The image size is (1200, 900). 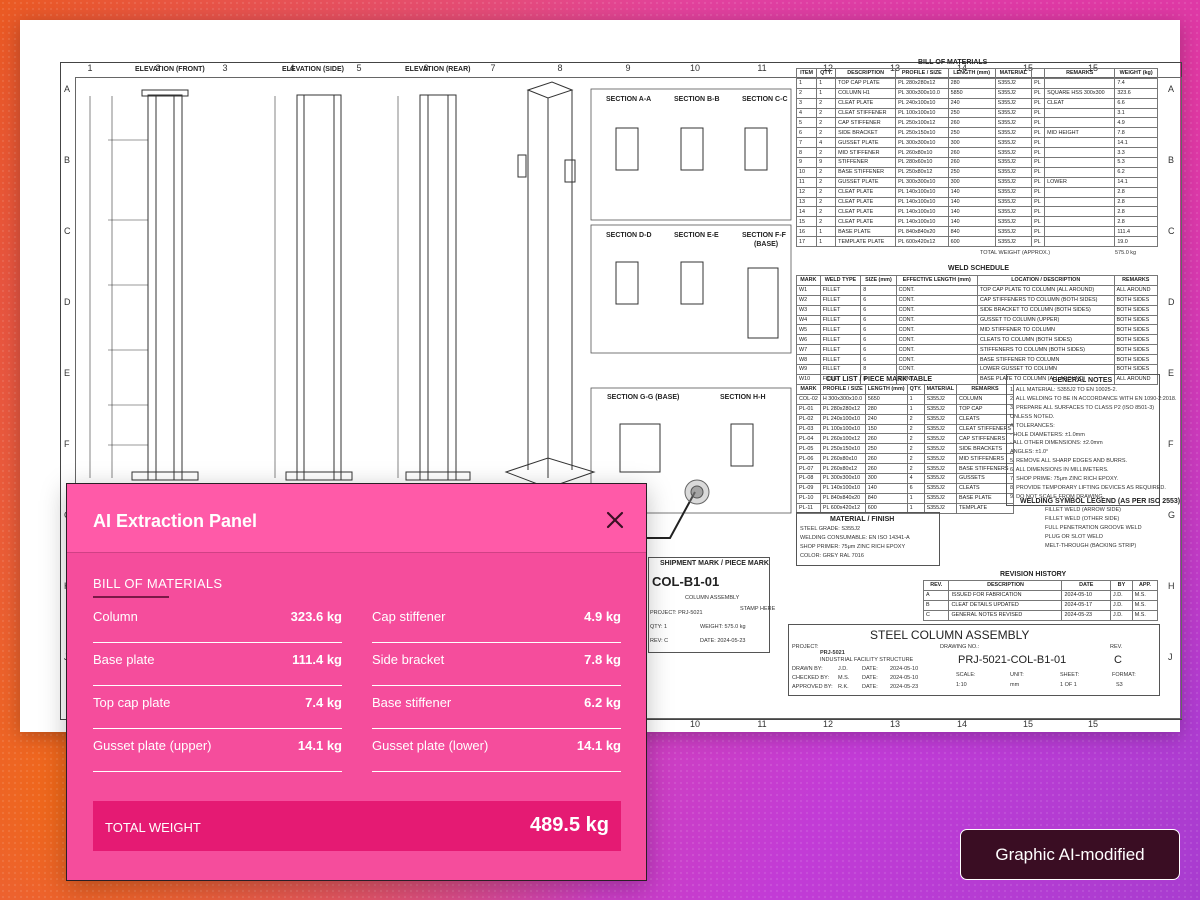 I want to click on list-item: FULL PENETRATION GROOVE WELD, so click(x=1093, y=528).